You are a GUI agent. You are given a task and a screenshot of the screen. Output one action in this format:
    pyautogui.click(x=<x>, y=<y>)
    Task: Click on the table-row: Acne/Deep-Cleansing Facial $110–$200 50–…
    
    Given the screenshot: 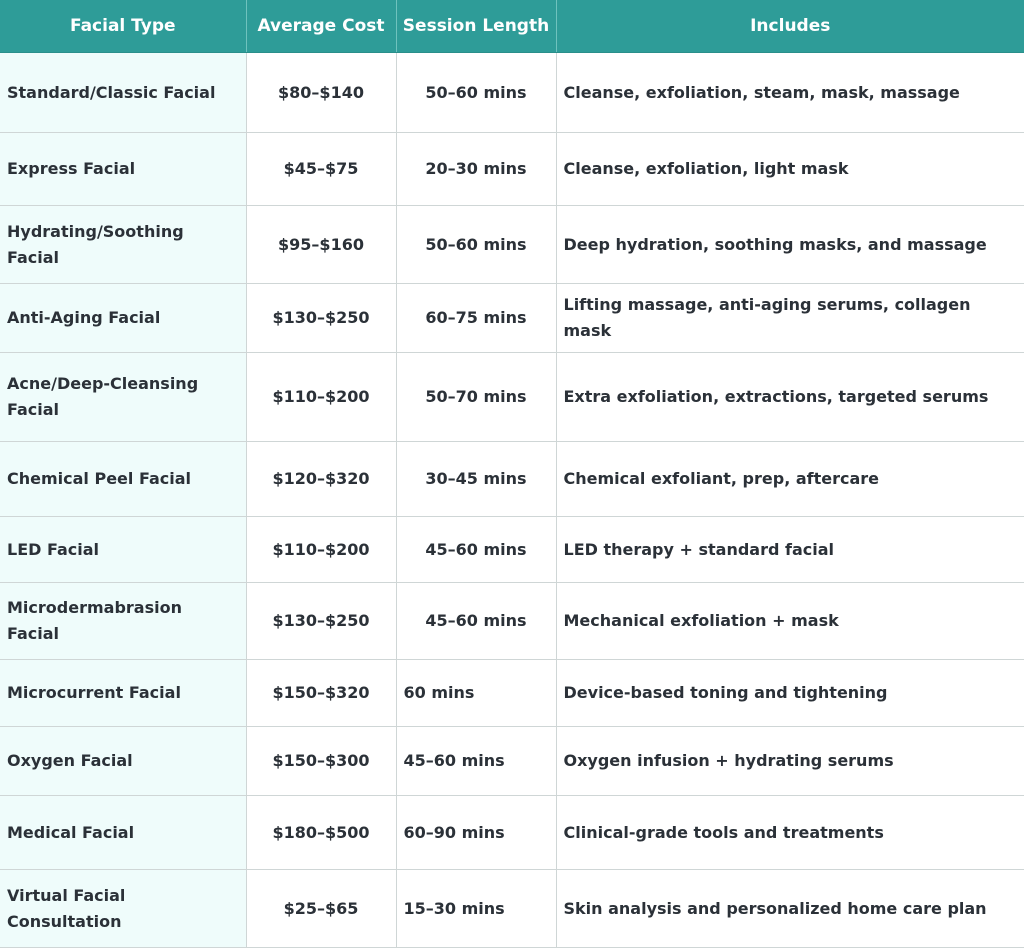 What is the action you would take?
    pyautogui.click(x=512, y=397)
    